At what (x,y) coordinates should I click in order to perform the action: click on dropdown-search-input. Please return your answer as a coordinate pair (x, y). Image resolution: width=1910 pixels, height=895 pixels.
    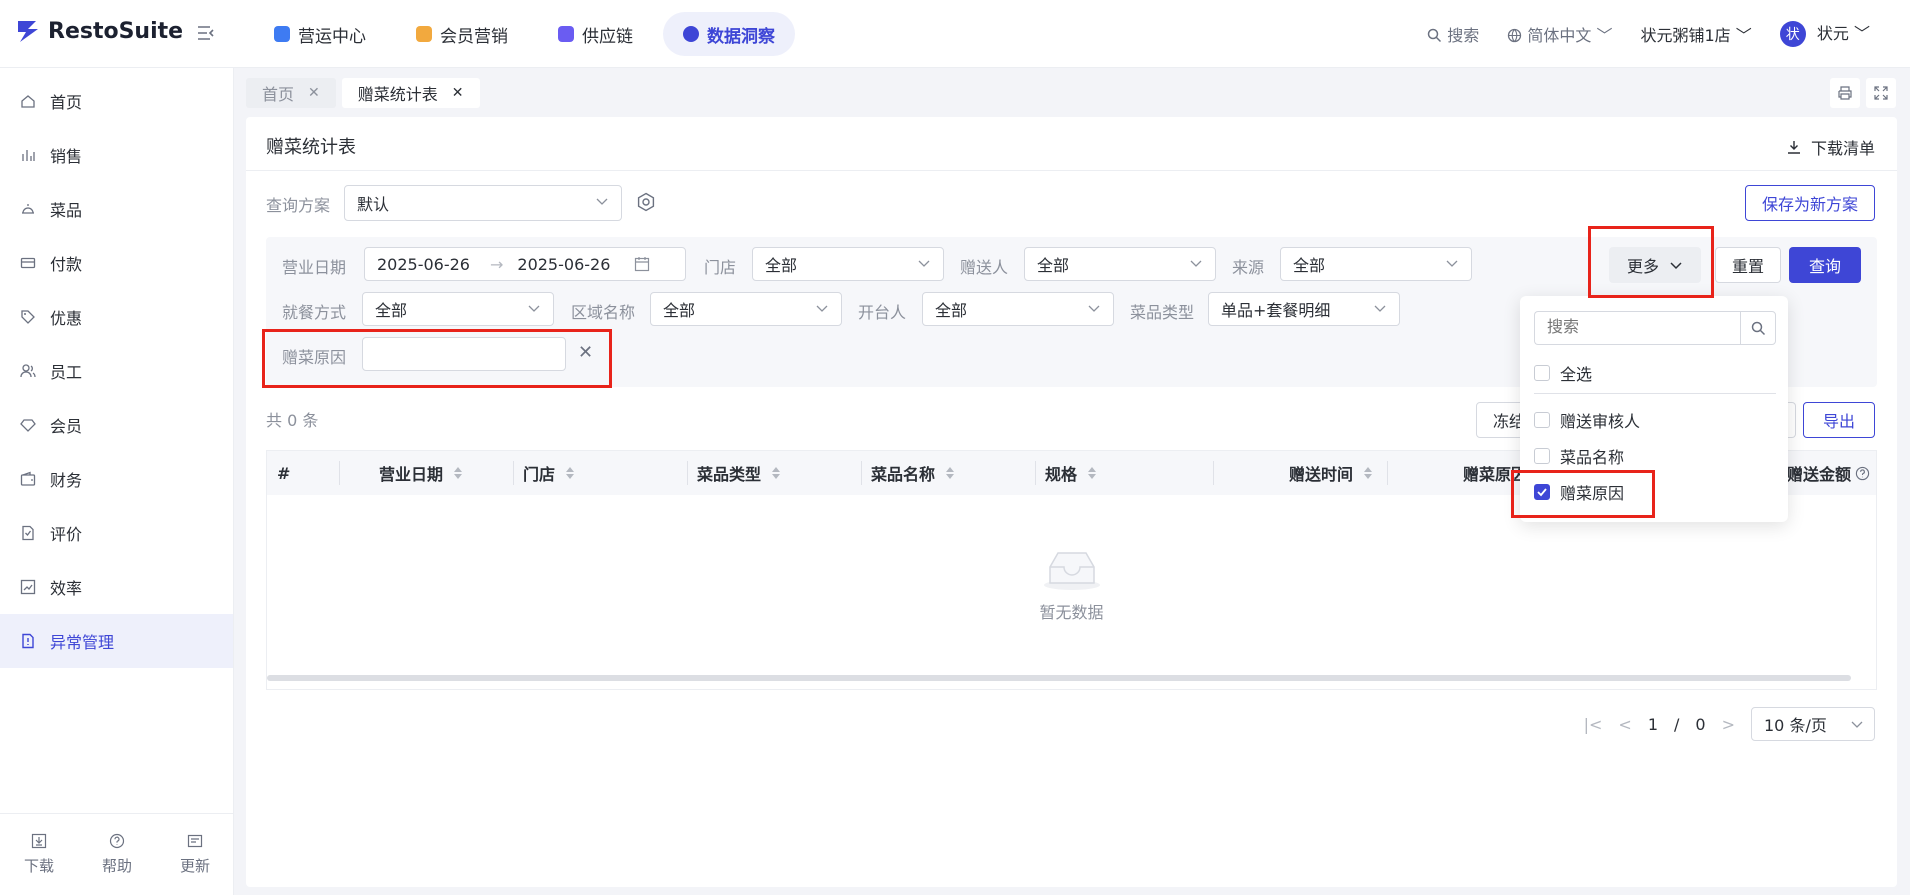
    Looking at the image, I should click on (1637, 328).